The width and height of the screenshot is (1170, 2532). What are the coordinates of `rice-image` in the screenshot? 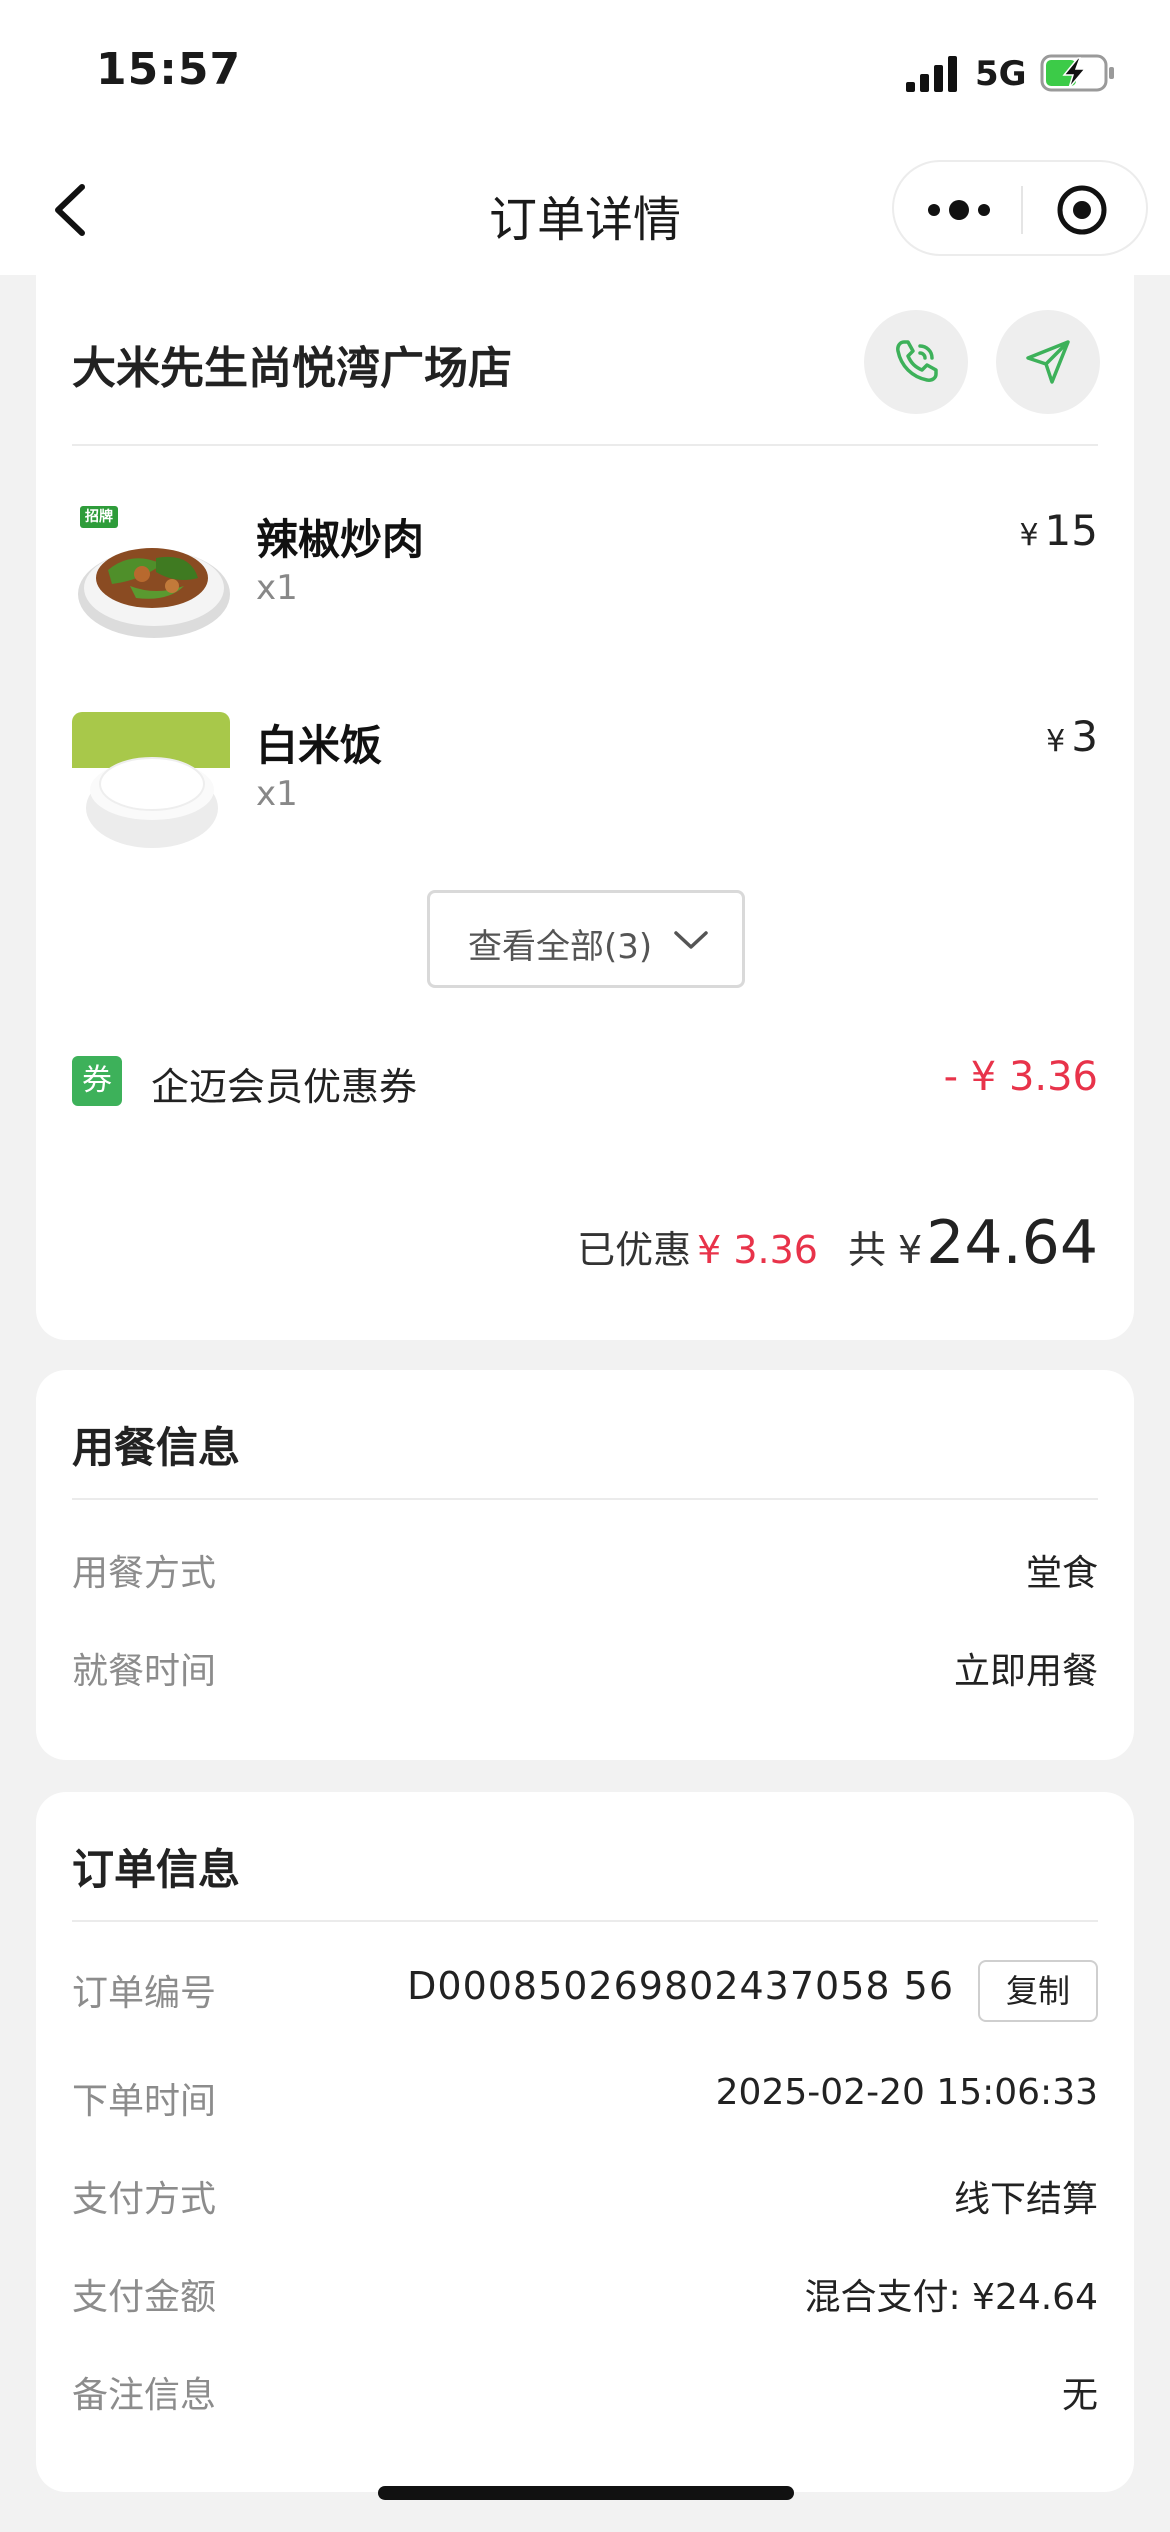 It's located at (151, 785).